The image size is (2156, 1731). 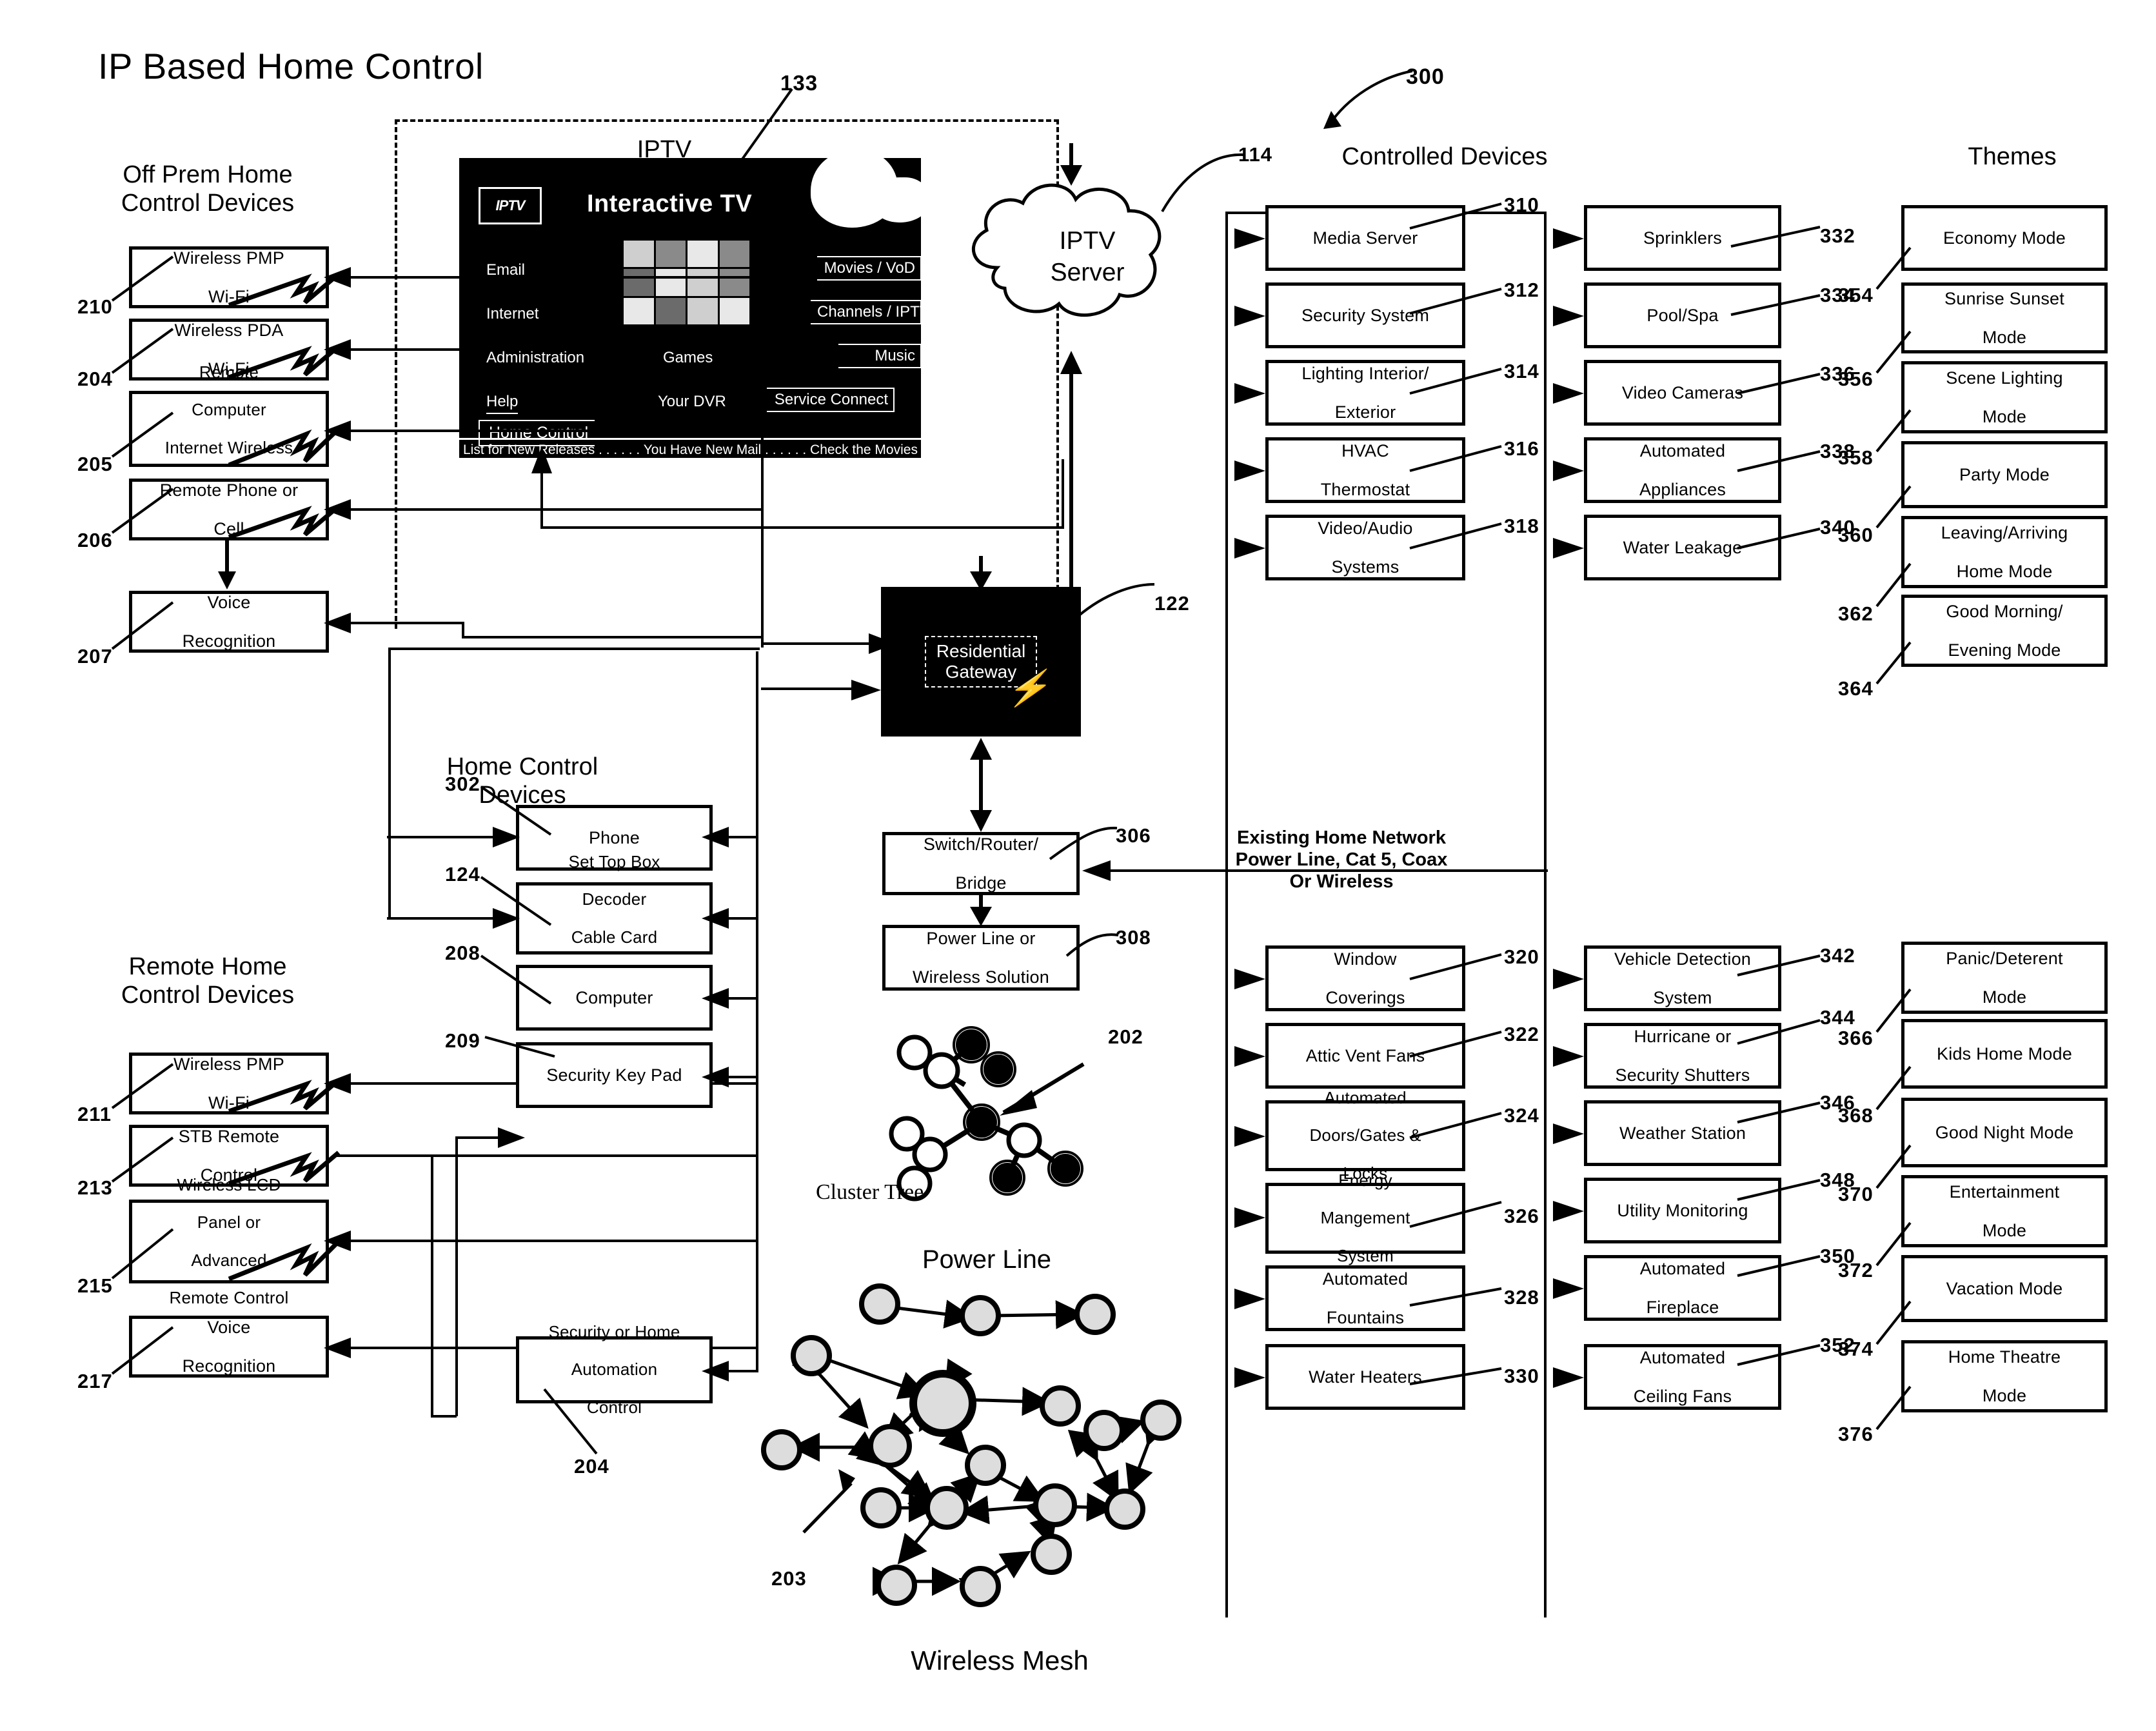 What do you see at coordinates (2004, 958) in the screenshot?
I see `label-line: Panic/Deterent` at bounding box center [2004, 958].